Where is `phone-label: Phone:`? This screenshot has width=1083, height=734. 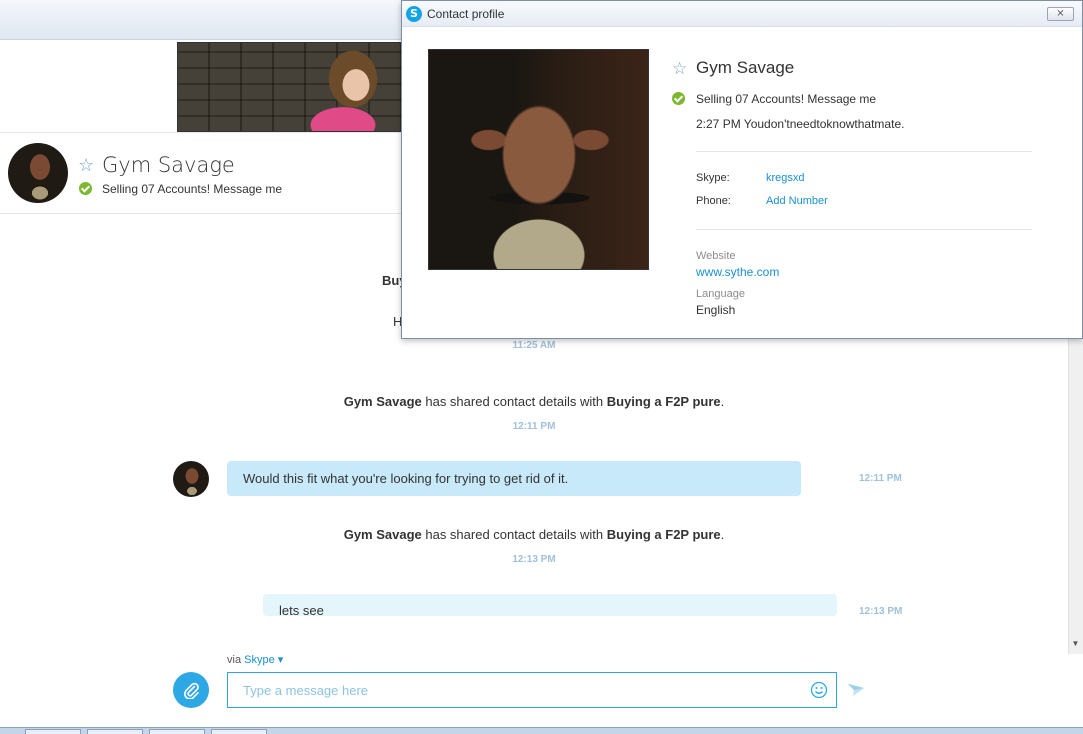 phone-label: Phone: is located at coordinates (713, 201).